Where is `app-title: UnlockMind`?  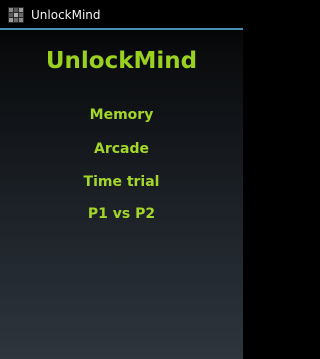
app-title: UnlockMind is located at coordinates (66, 15).